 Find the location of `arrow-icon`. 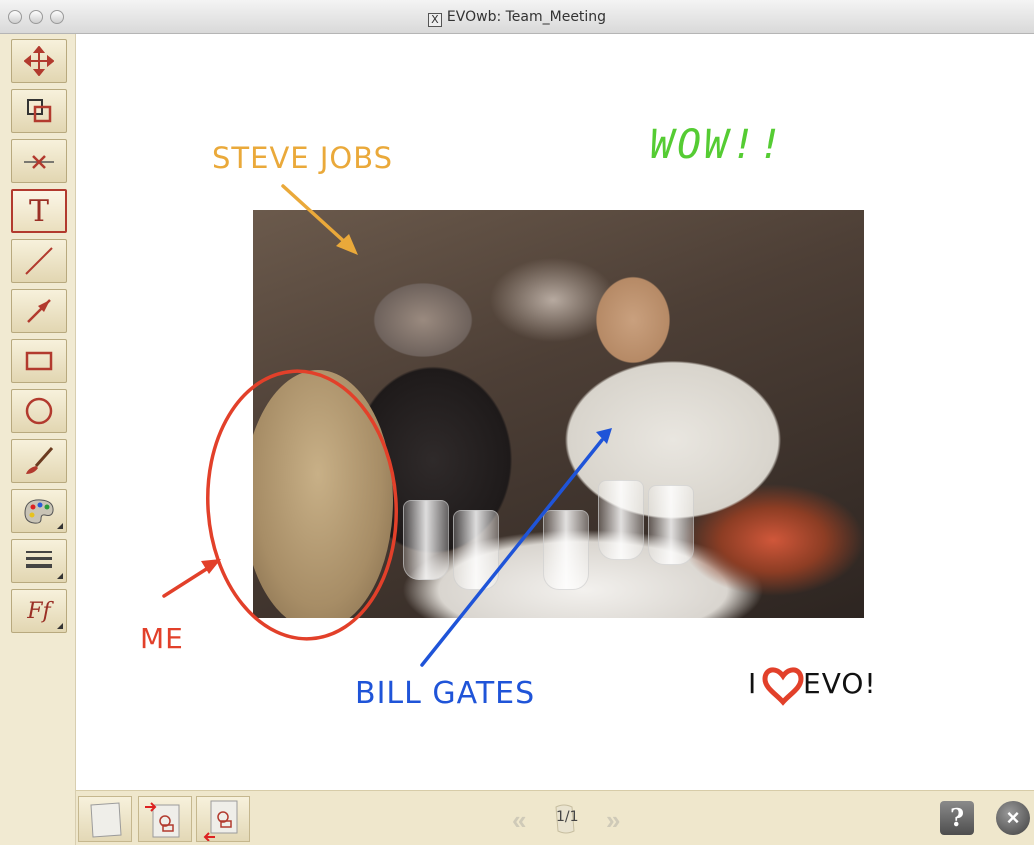

arrow-icon is located at coordinates (39, 311).